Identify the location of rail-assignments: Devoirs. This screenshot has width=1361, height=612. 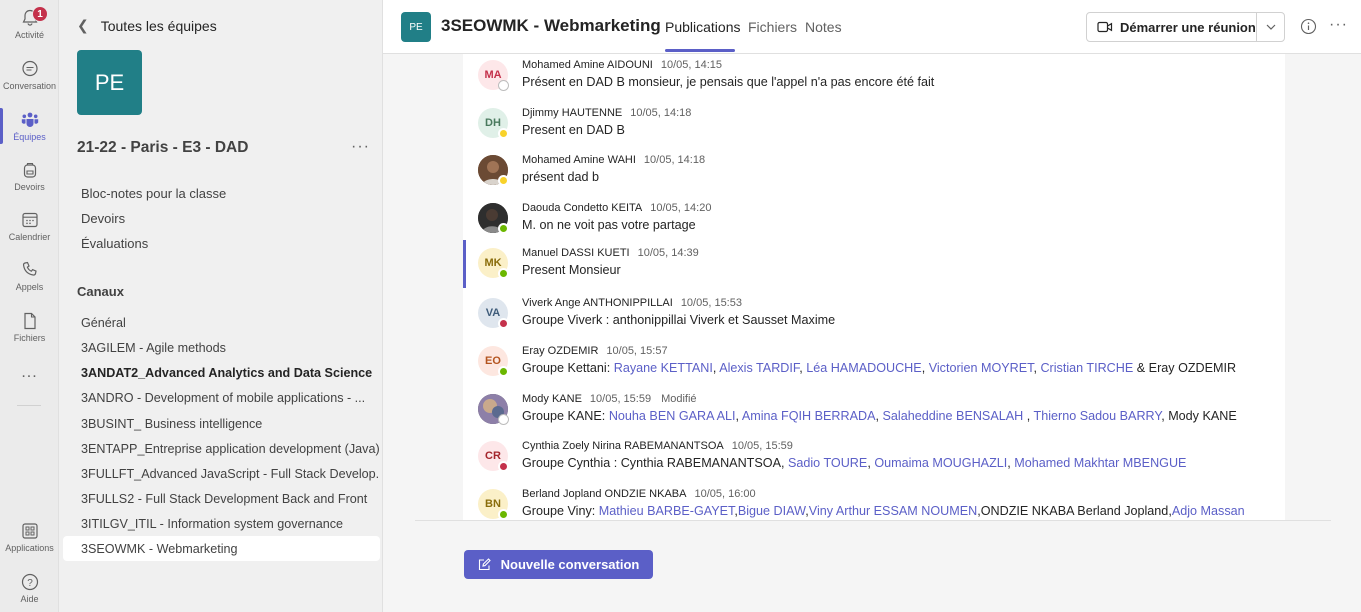
(29, 180).